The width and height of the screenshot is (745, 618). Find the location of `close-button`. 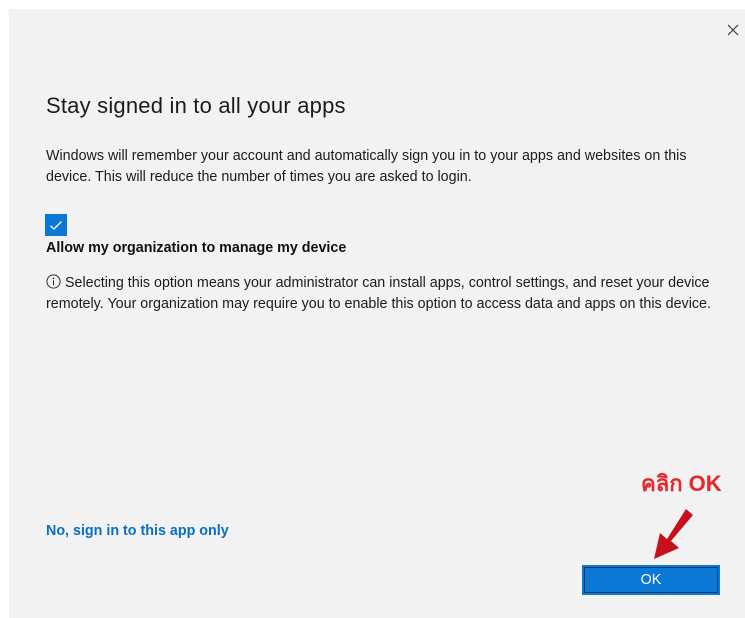

close-button is located at coordinates (733, 30).